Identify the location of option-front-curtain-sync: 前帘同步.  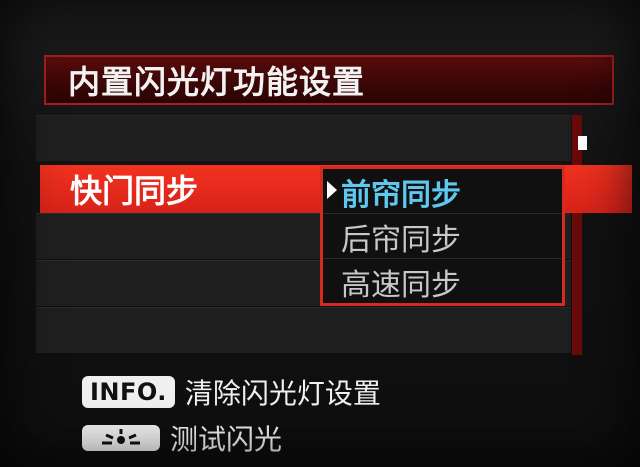
(442, 191).